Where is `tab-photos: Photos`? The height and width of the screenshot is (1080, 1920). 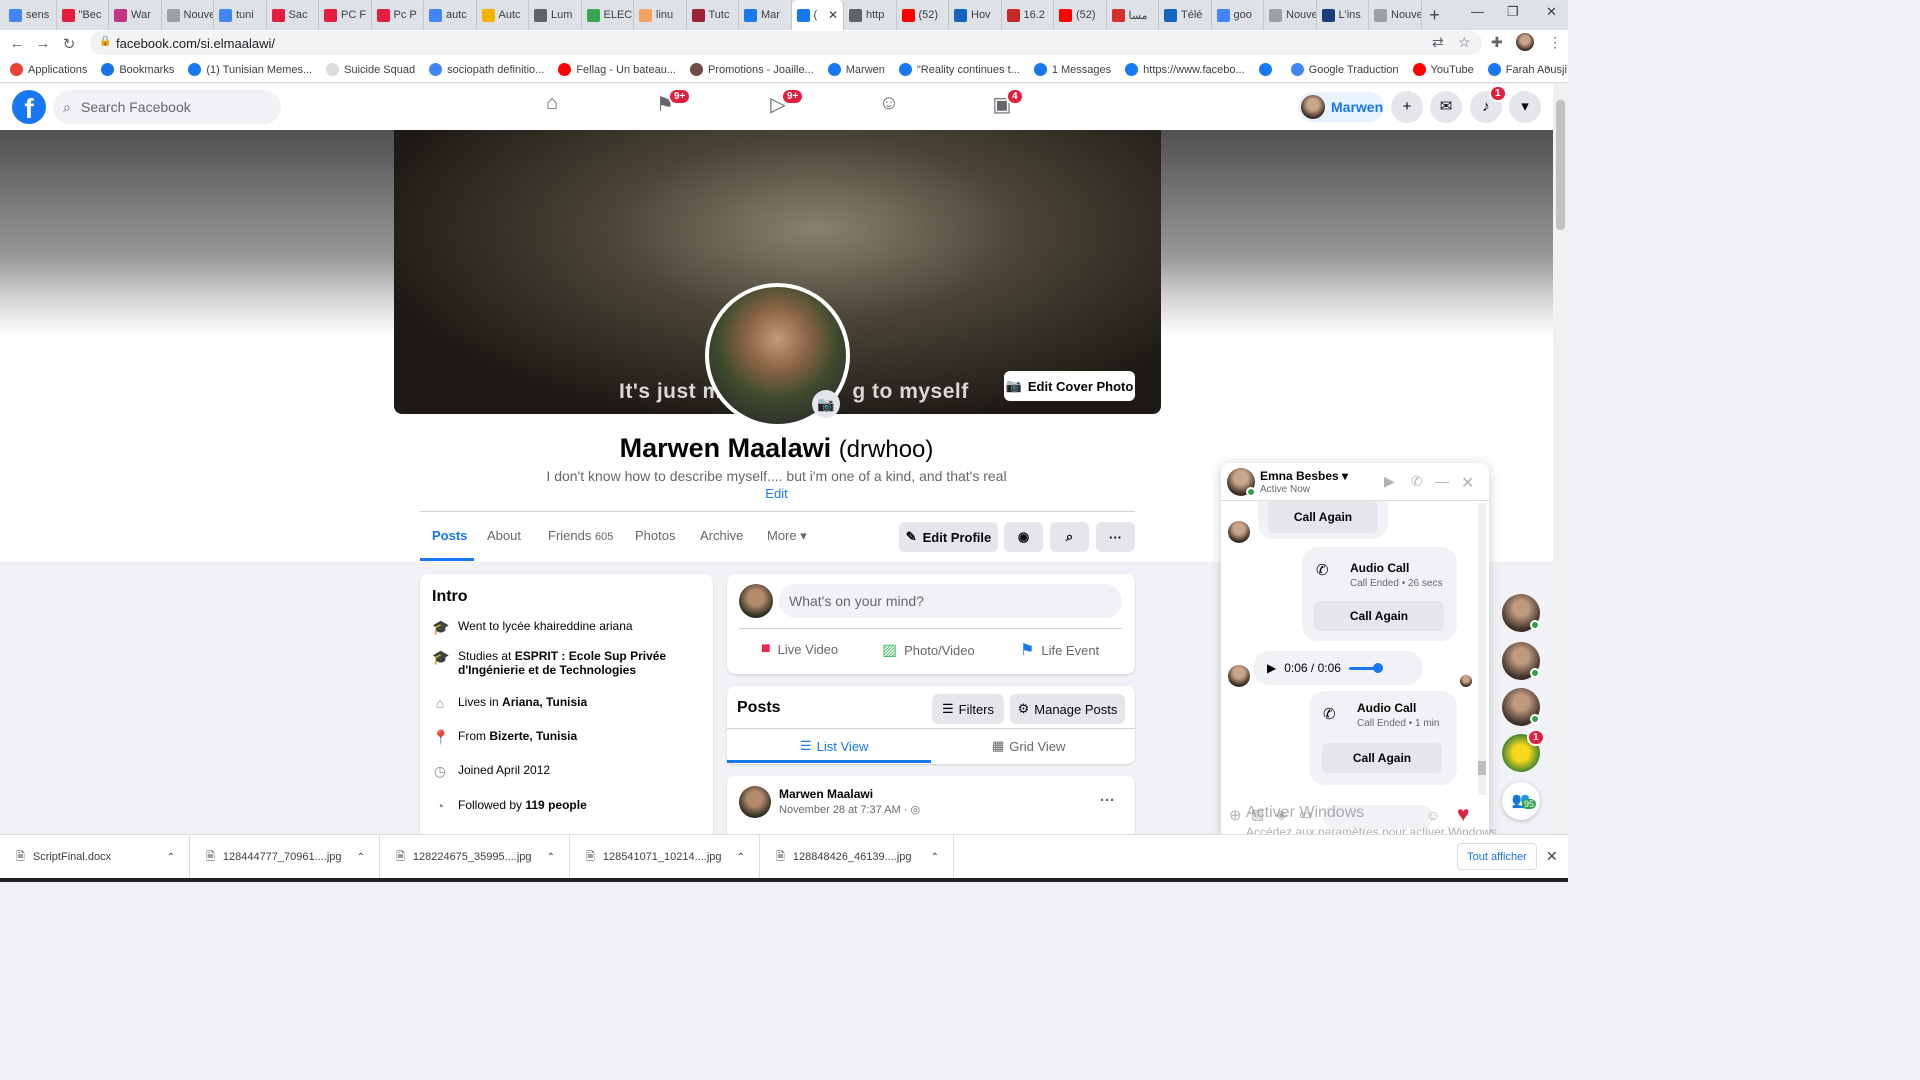
tab-photos: Photos is located at coordinates (655, 535).